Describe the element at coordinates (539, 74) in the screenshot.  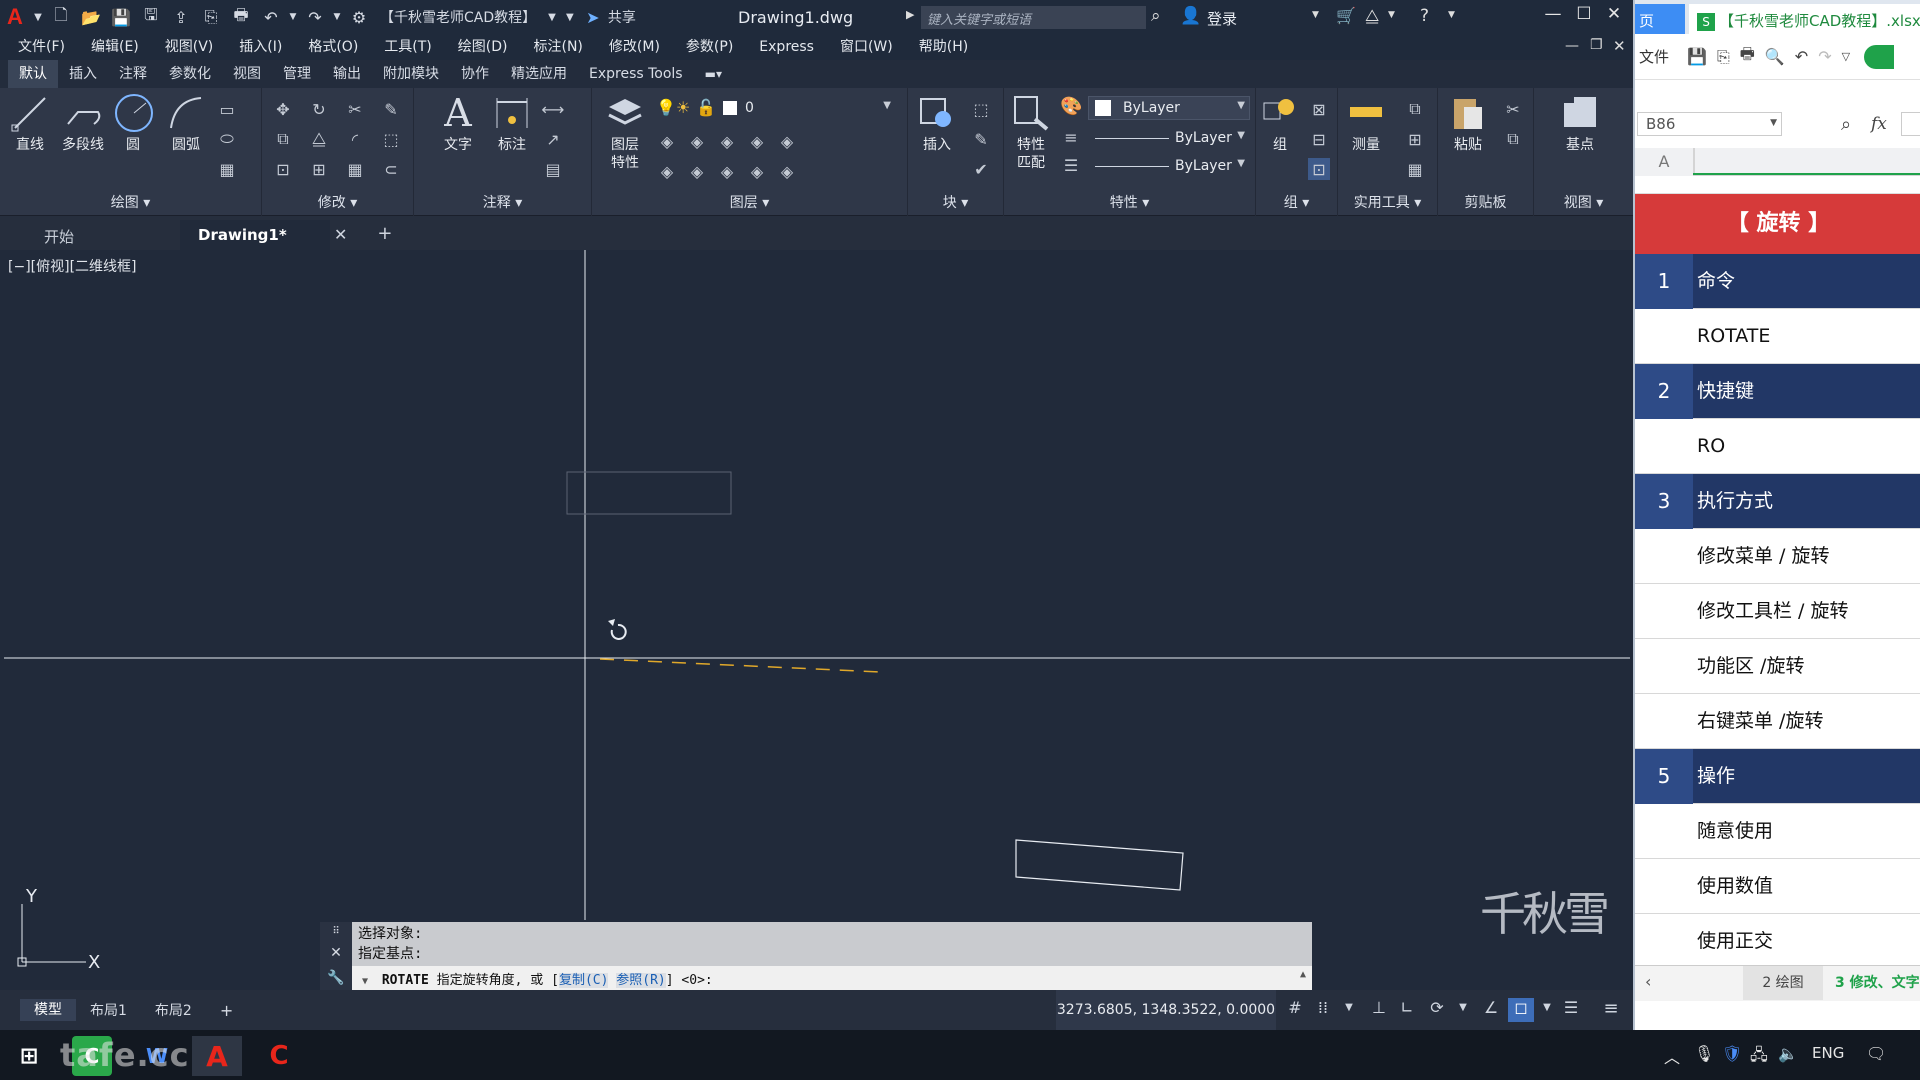
I see `tab-featured-apps: 精选应用` at that location.